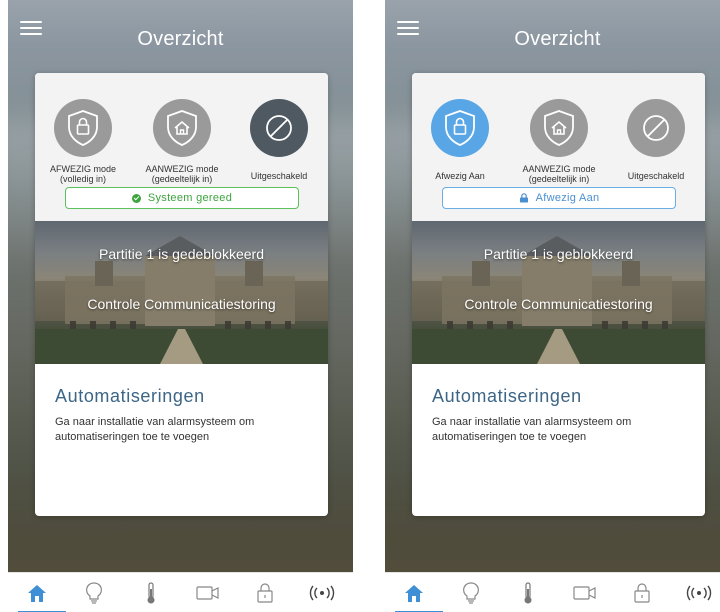 This screenshot has width=720, height=612. What do you see at coordinates (190, 198) in the screenshot?
I see `status-text: Systeem gereed` at bounding box center [190, 198].